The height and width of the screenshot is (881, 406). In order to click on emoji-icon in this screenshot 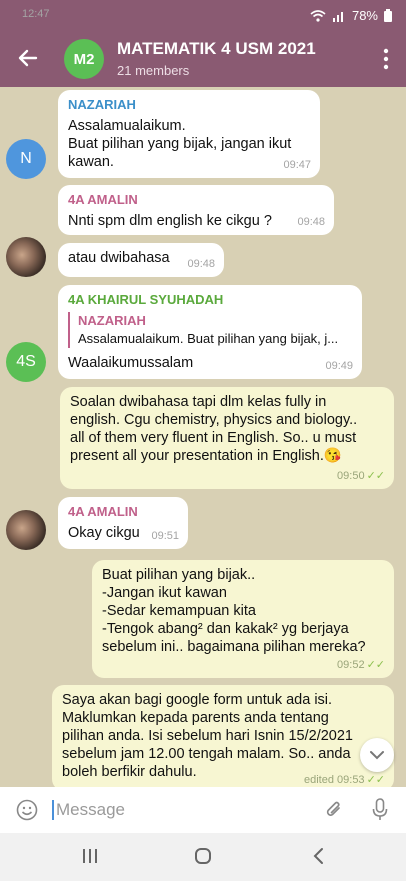, I will do `click(27, 810)`.